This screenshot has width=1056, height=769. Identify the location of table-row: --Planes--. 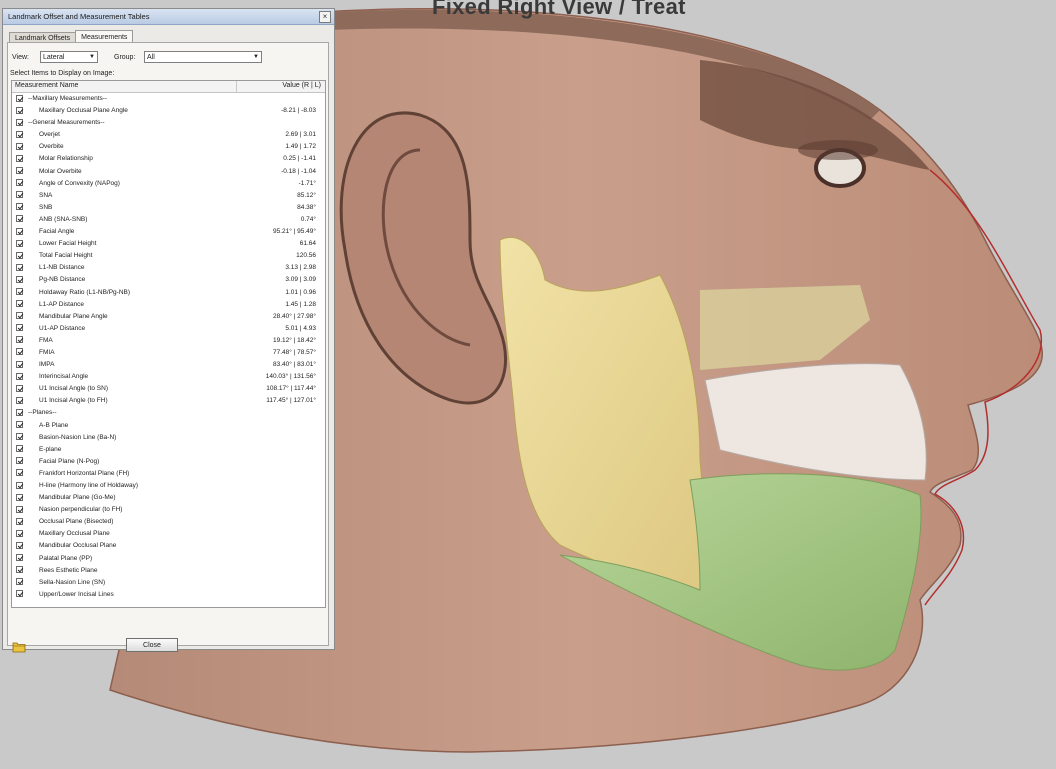
(168, 413).